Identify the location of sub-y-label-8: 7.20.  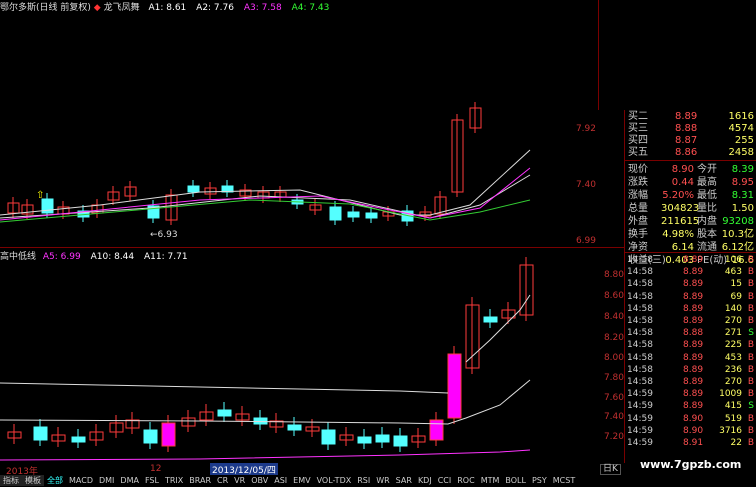
(613, 437).